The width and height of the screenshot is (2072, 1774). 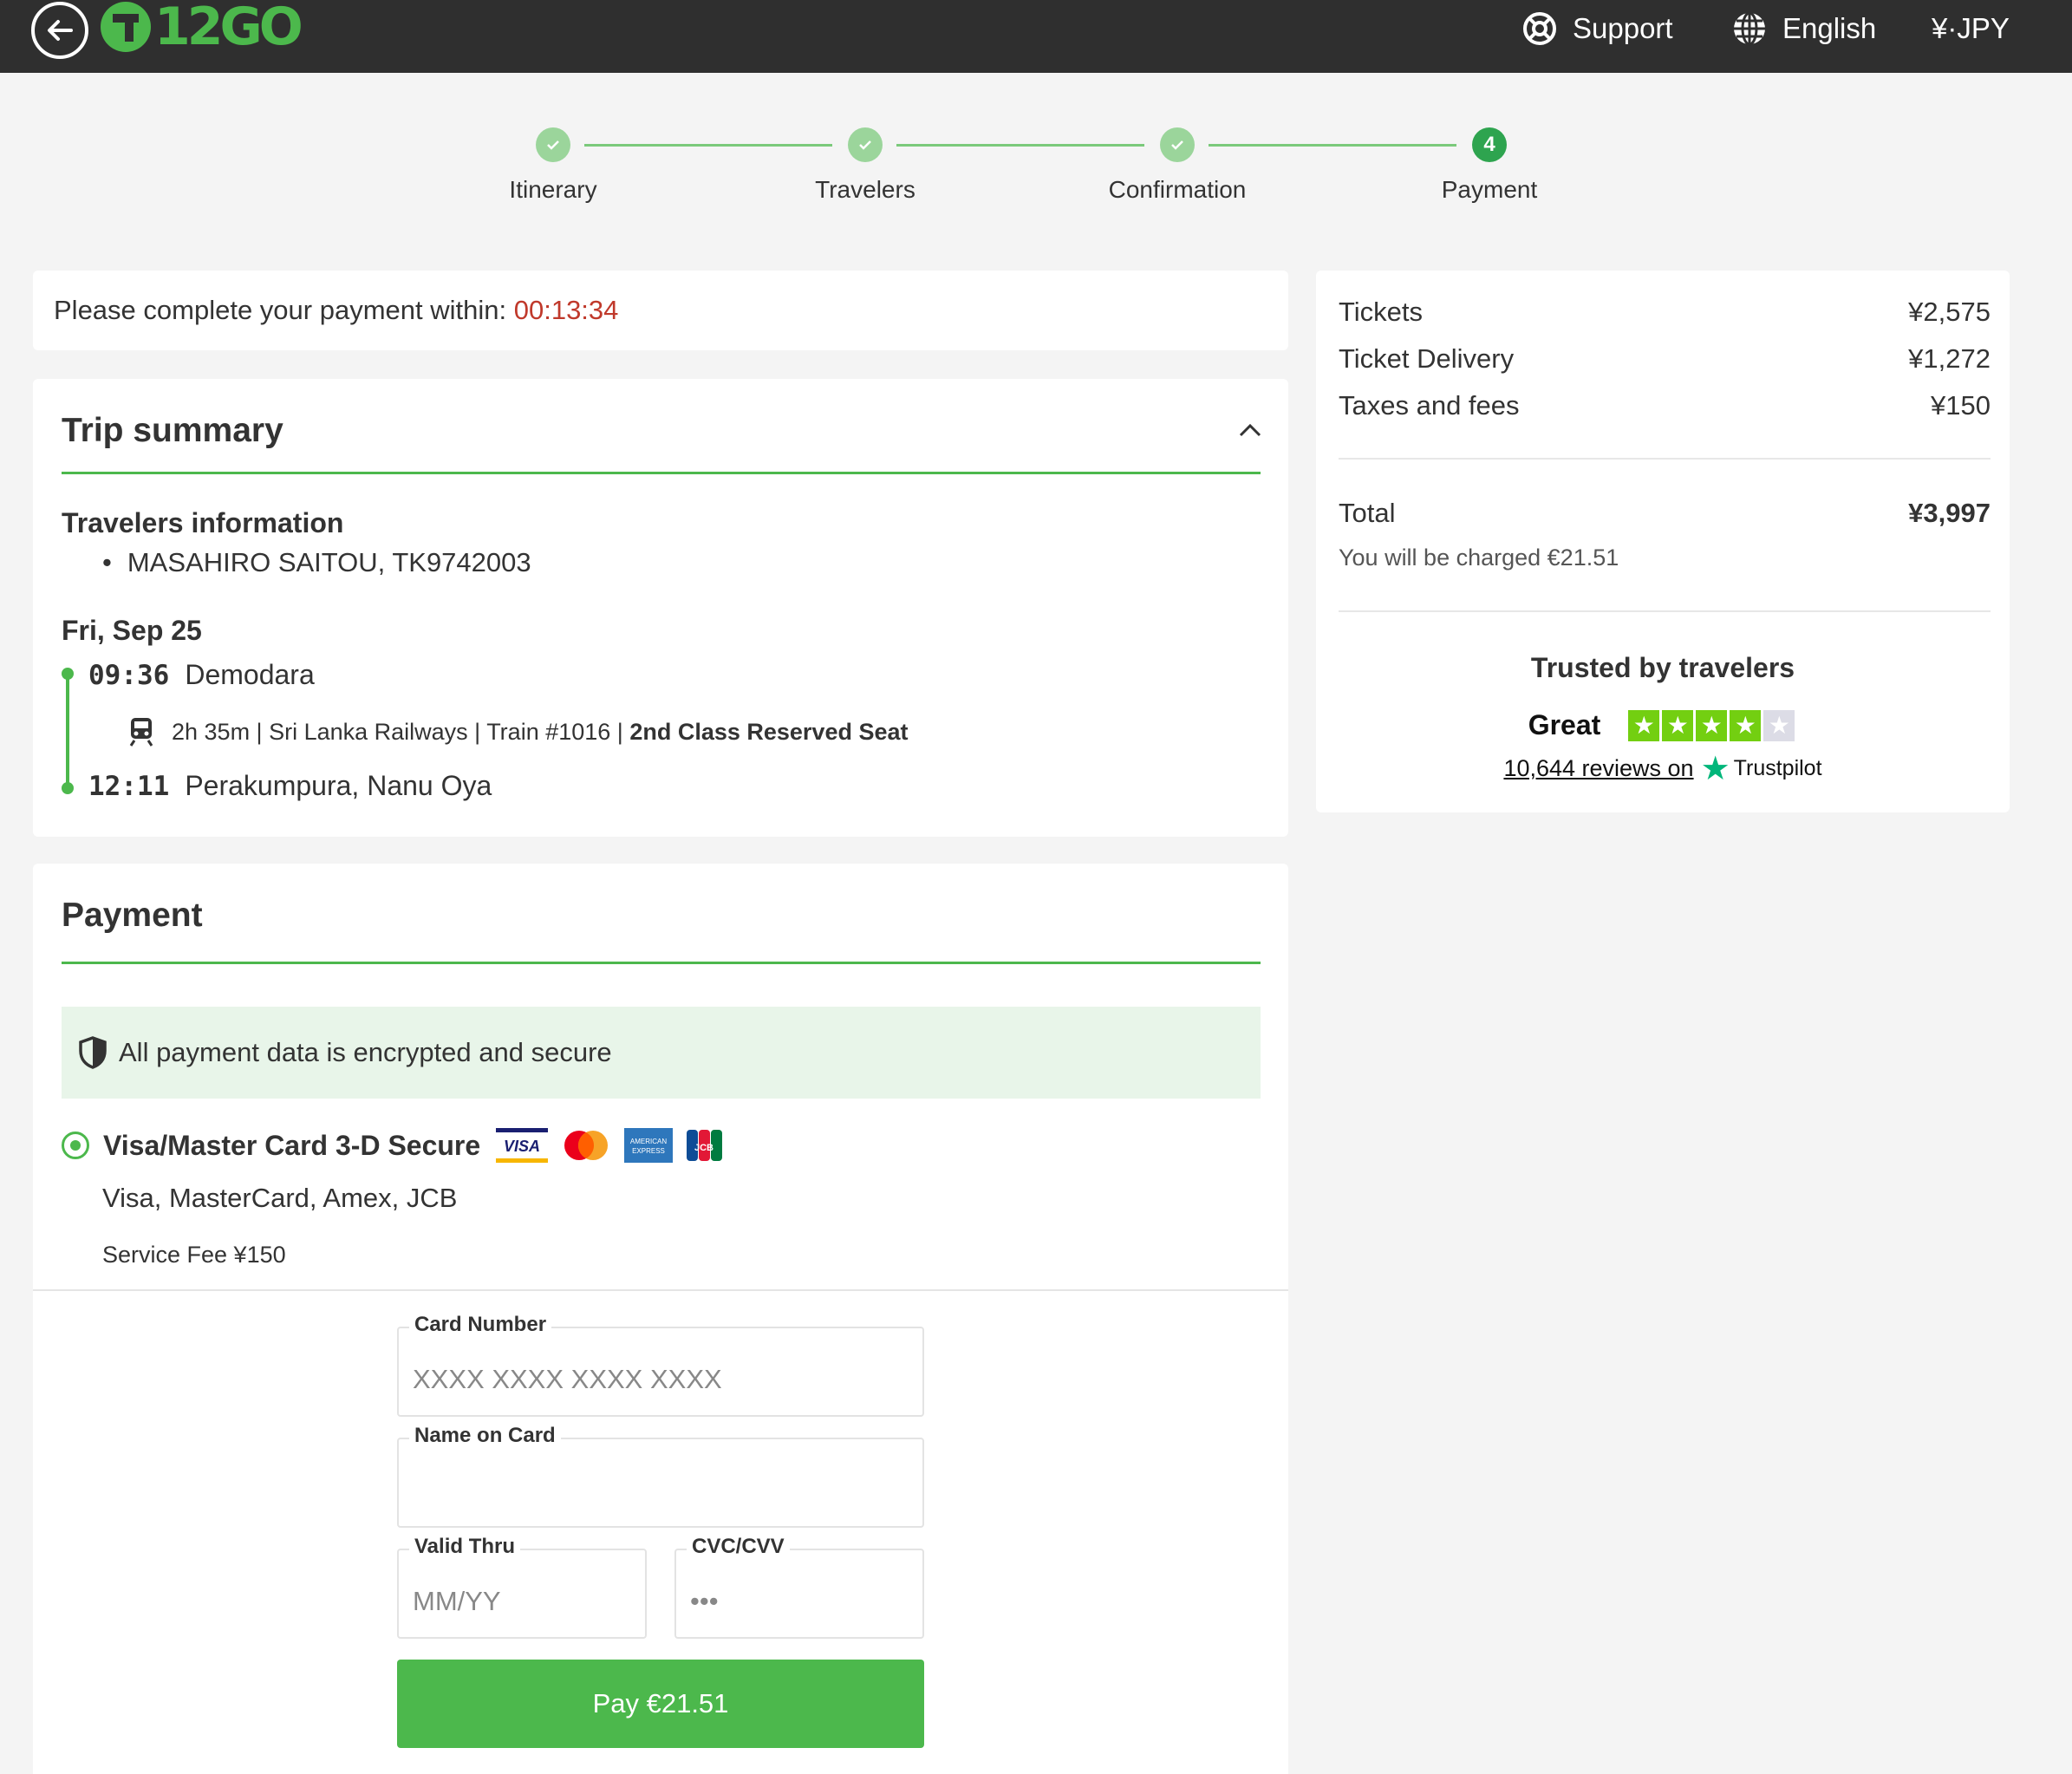 I want to click on globe-icon, so click(x=1749, y=28).